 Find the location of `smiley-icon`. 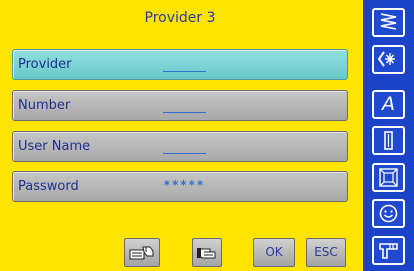

smiley-icon is located at coordinates (388, 213).